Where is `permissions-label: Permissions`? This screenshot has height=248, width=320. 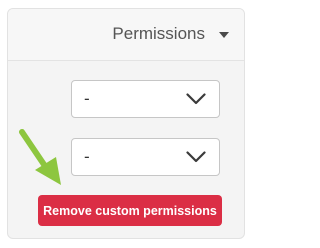
permissions-label: Permissions is located at coordinates (158, 33).